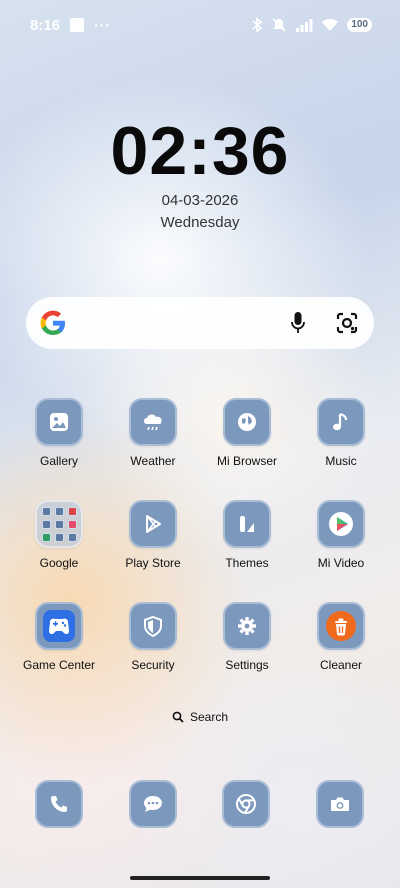 This screenshot has width=400, height=888. What do you see at coordinates (59, 563) in the screenshot?
I see `app-label: Google` at bounding box center [59, 563].